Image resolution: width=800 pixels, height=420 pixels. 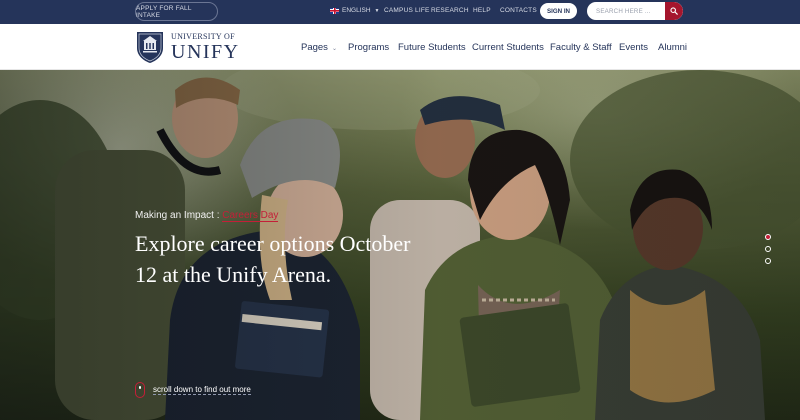 What do you see at coordinates (626, 11) in the screenshot?
I see `search-input` at bounding box center [626, 11].